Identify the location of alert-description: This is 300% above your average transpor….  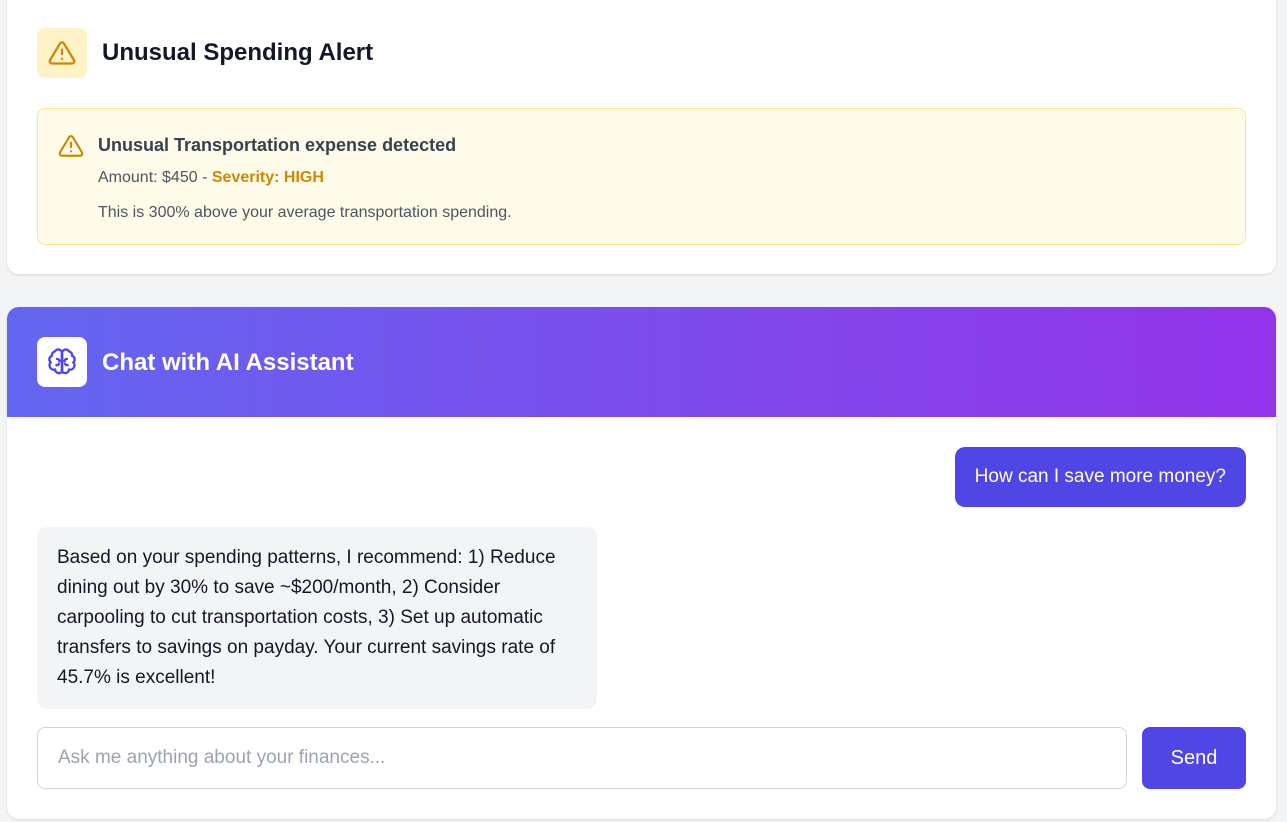
(305, 212).